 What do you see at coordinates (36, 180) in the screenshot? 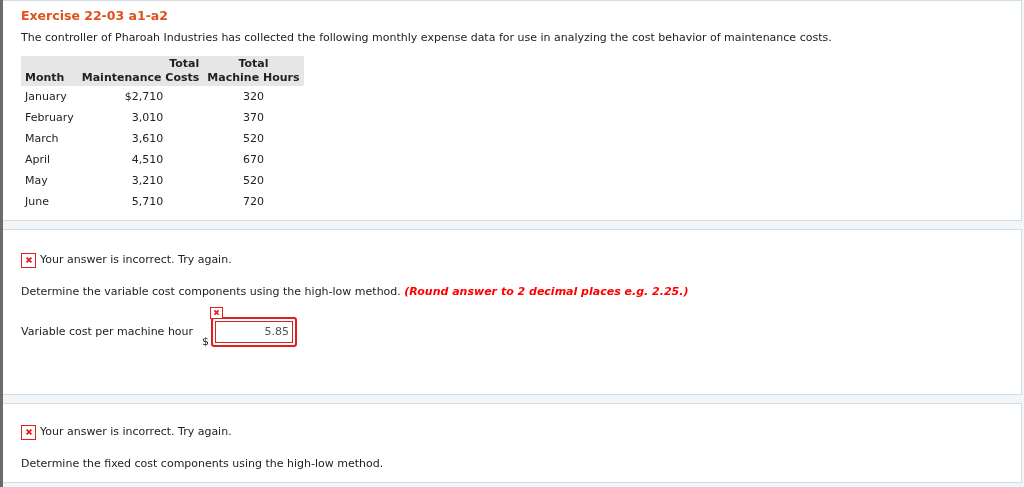
I see `table-cell-text: May` at bounding box center [36, 180].